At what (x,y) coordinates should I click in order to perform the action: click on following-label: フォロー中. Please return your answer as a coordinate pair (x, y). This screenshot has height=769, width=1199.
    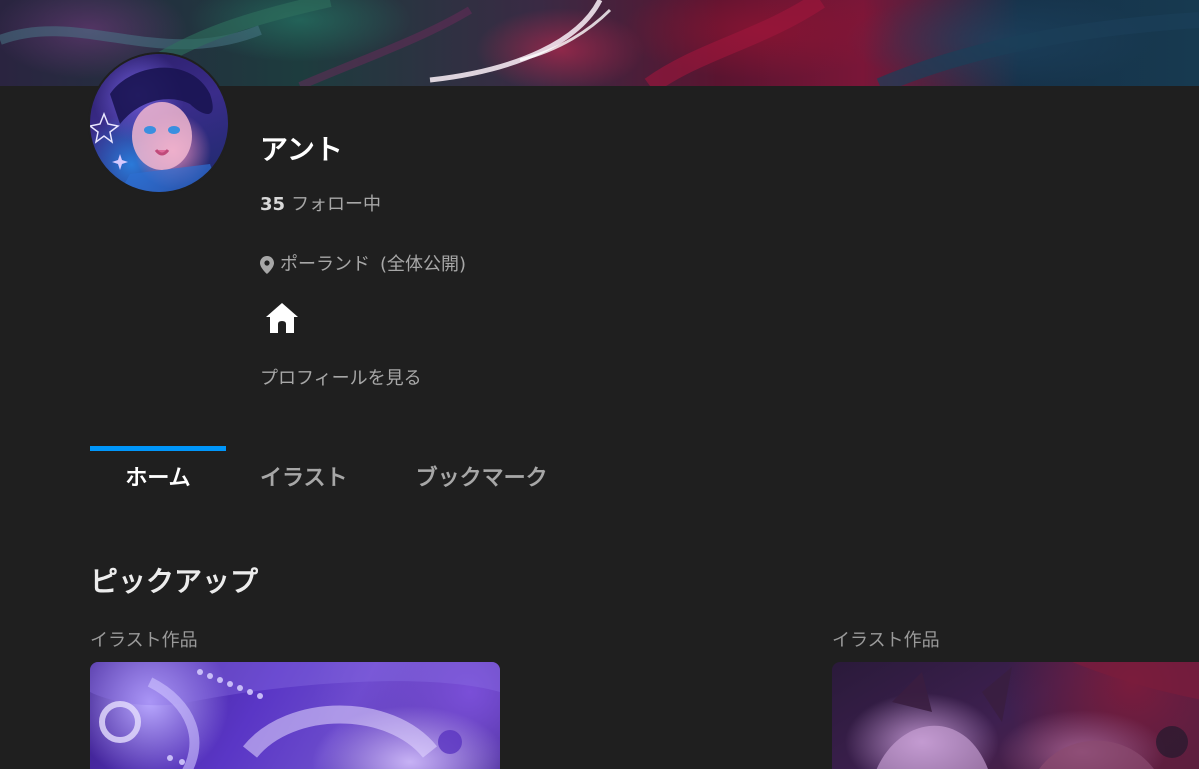
    Looking at the image, I should click on (336, 204).